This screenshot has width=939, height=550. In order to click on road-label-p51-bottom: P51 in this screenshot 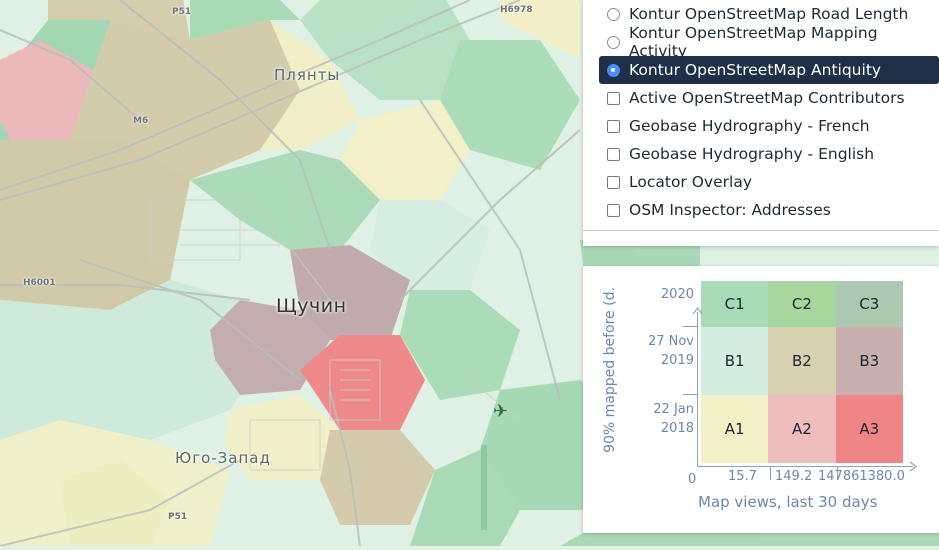, I will do `click(178, 517)`.